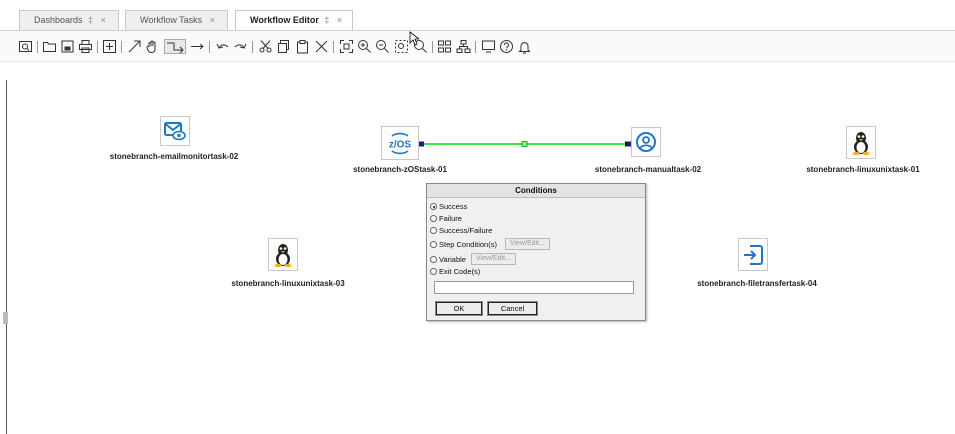 The image size is (955, 434). Describe the element at coordinates (414, 38) in the screenshot. I see `cursor-pointer-icon` at that location.